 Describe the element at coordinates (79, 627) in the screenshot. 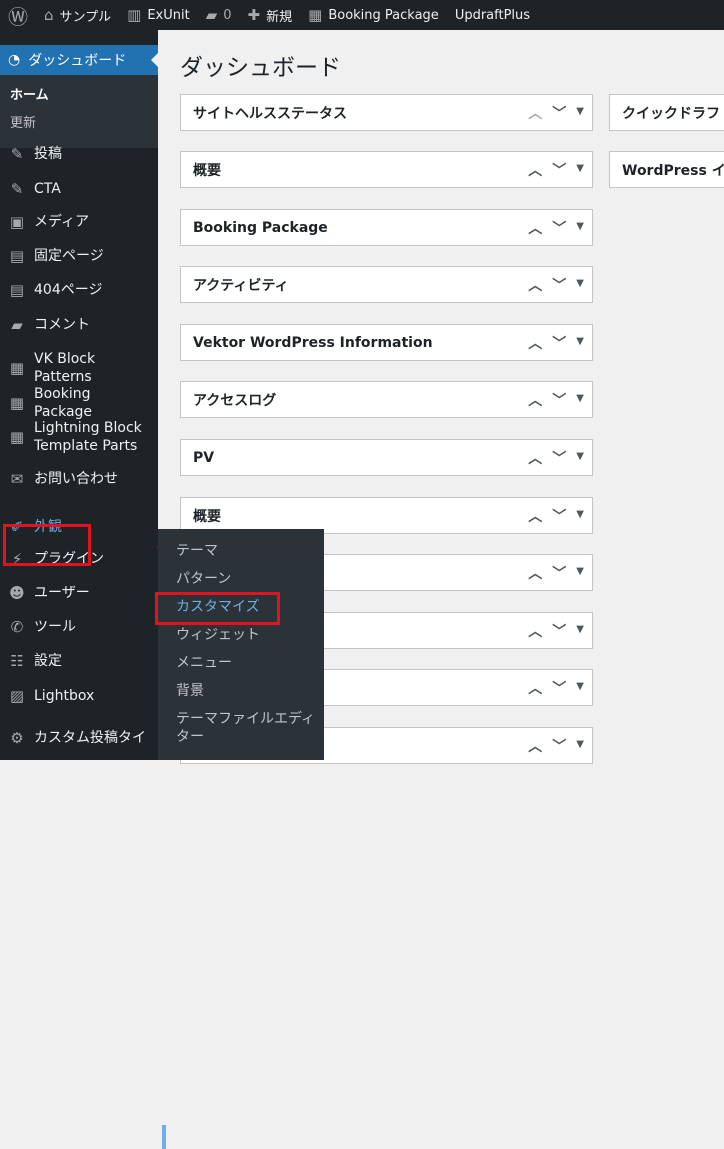

I see `sidebar-item: ✆ ツール` at that location.